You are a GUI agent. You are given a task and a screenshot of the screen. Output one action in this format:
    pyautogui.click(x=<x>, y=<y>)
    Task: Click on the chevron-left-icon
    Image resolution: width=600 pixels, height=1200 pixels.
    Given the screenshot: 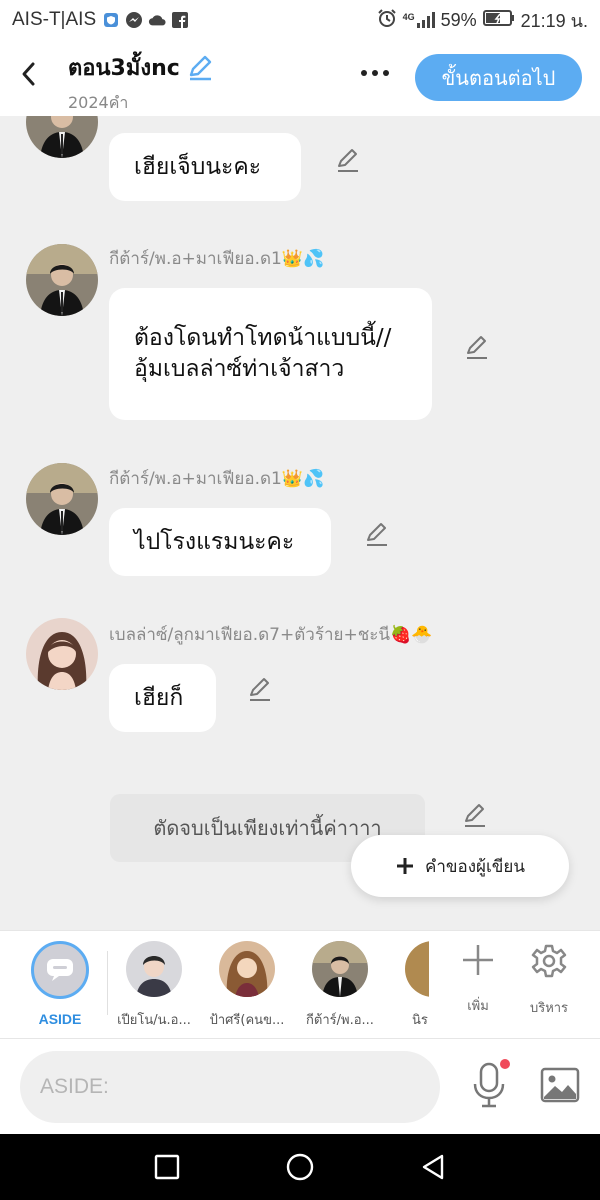 What is the action you would take?
    pyautogui.click(x=28, y=74)
    